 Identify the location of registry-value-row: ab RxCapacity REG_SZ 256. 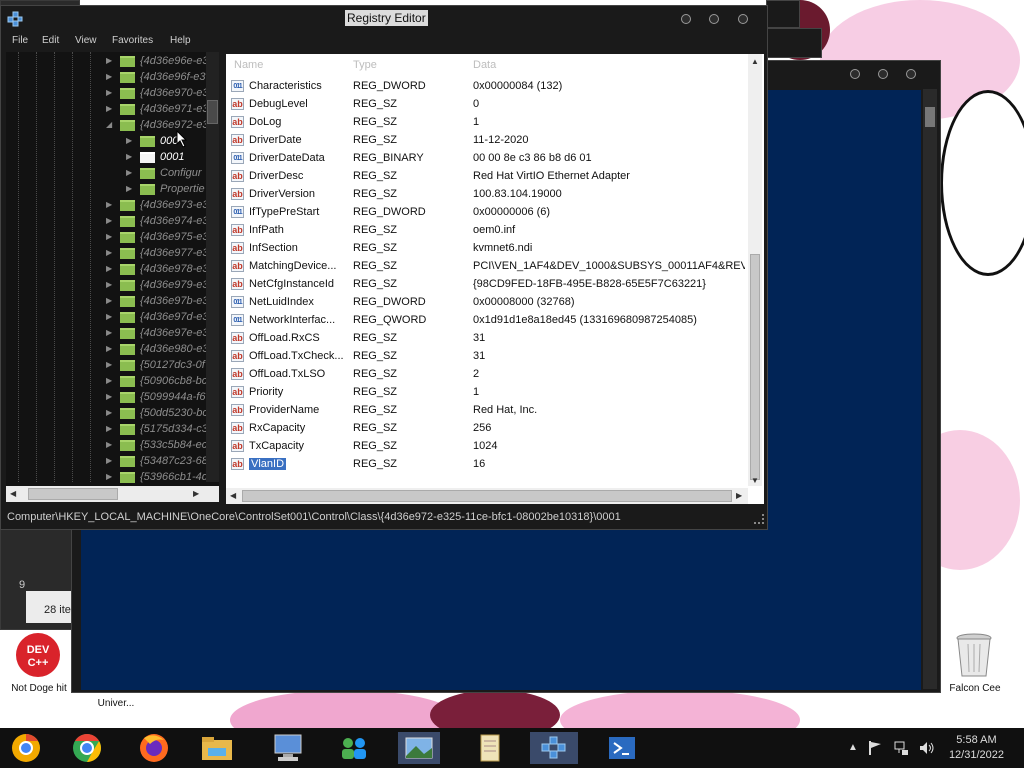
(486, 429).